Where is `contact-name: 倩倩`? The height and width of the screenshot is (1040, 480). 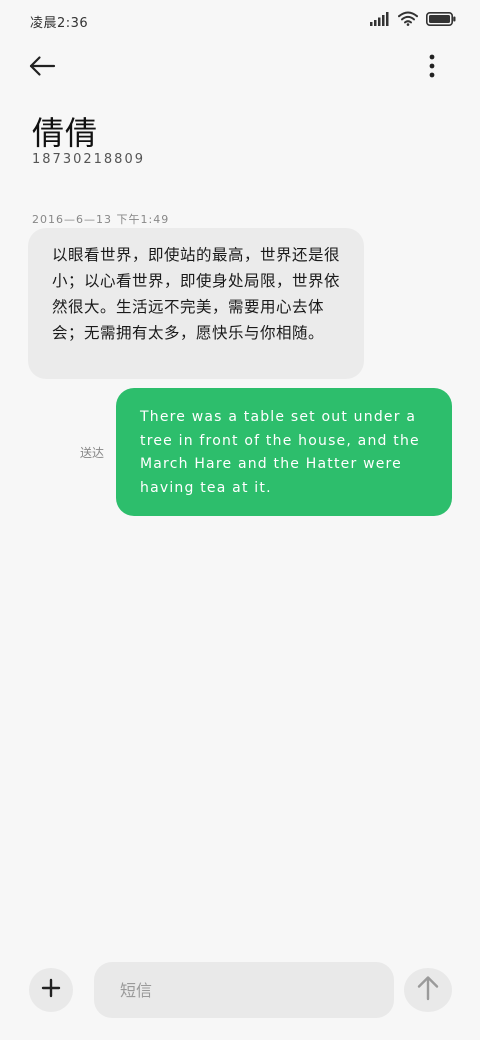
contact-name: 倩倩 is located at coordinates (65, 133).